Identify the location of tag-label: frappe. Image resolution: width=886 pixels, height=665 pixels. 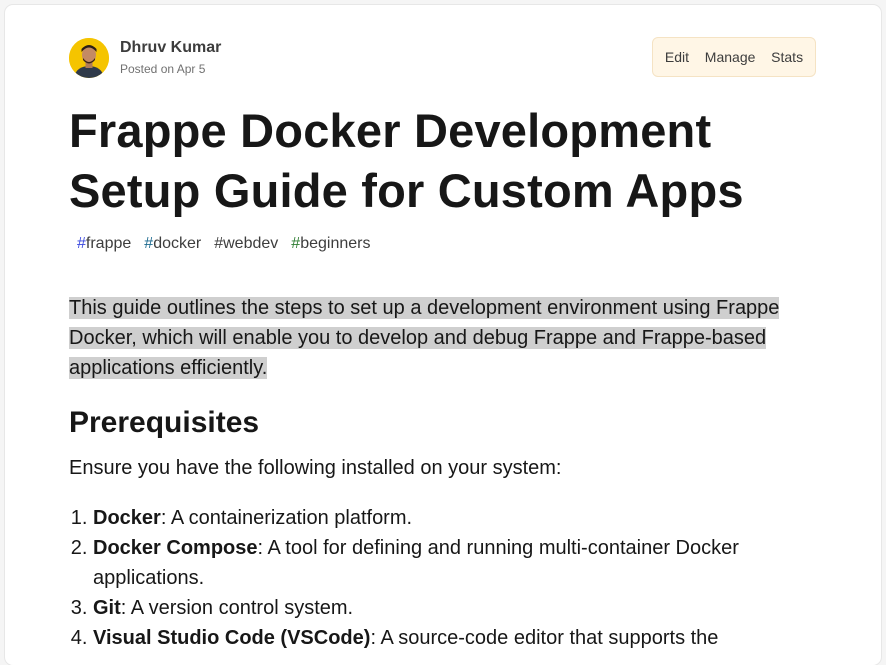
(108, 243).